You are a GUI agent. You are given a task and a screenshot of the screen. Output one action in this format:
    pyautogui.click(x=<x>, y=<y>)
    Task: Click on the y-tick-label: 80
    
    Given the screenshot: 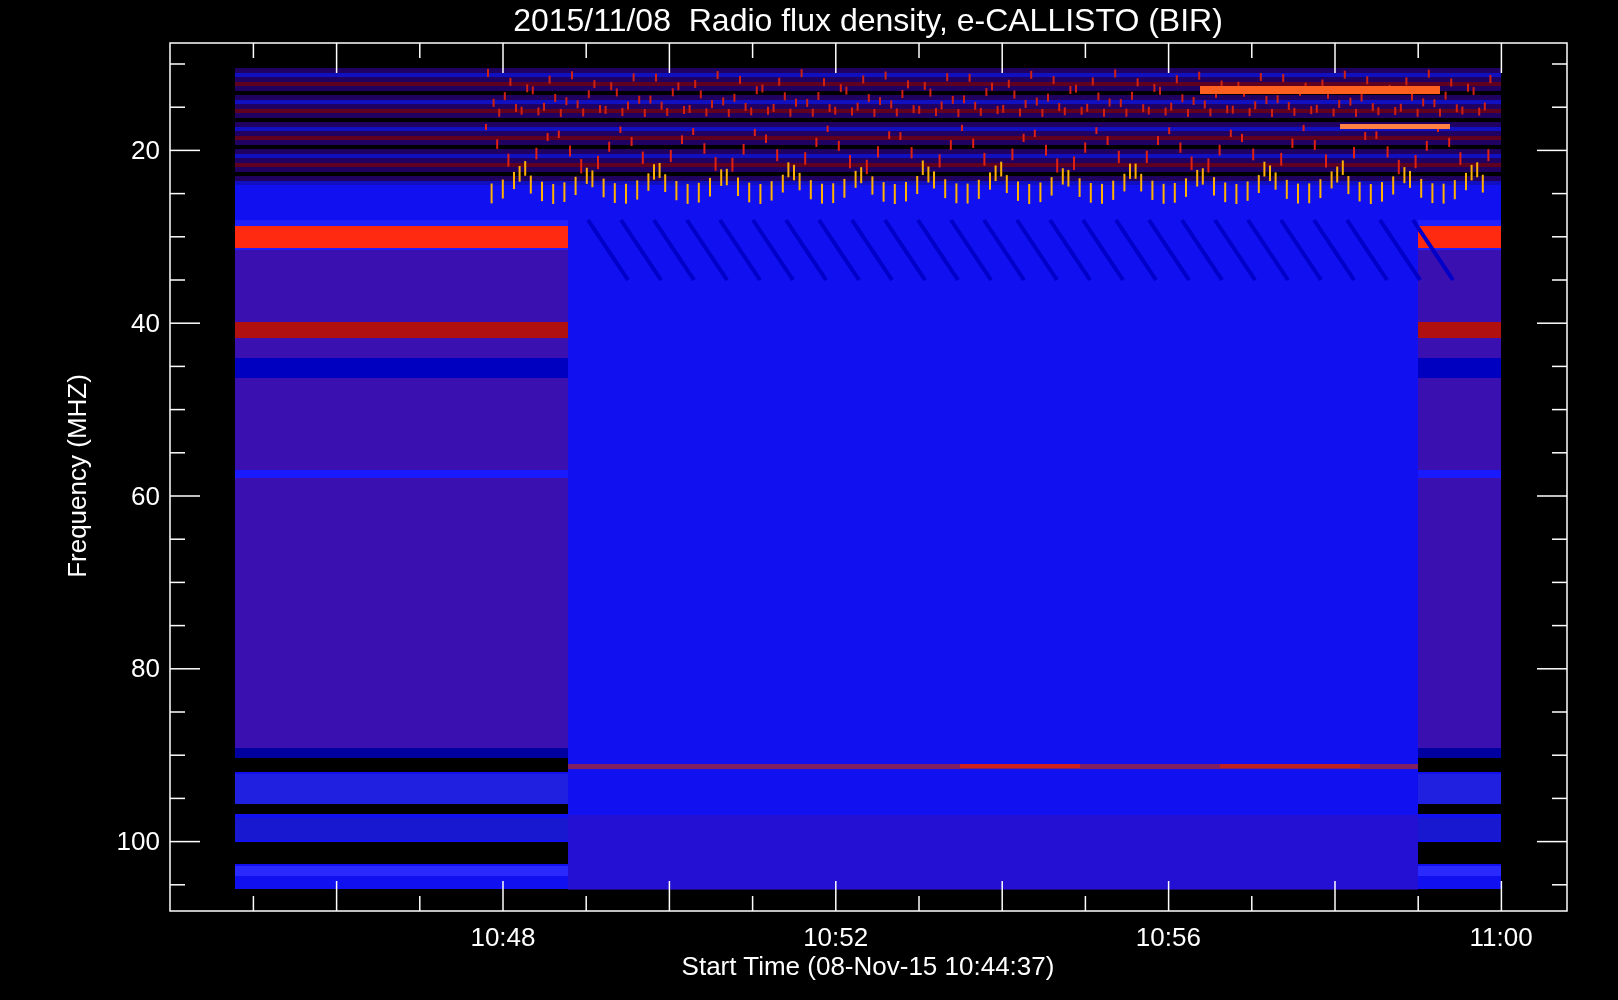 What is the action you would take?
    pyautogui.click(x=145, y=668)
    